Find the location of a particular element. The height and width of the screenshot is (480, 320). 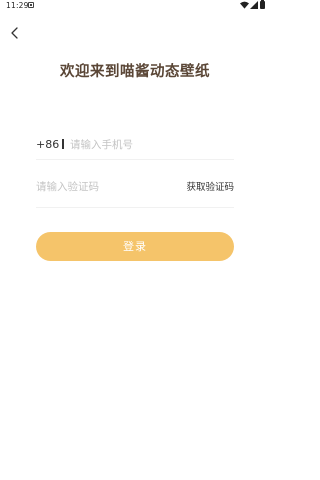

verification-code-input is located at coordinates (106, 187).